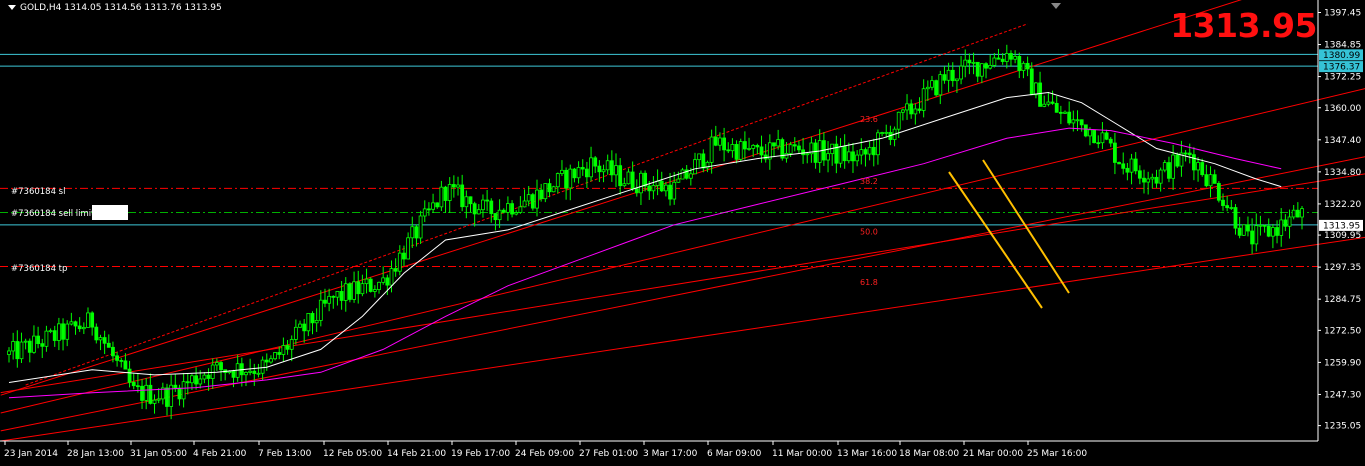 The width and height of the screenshot is (1365, 466). What do you see at coordinates (38, 192) in the screenshot?
I see `order-sl-label: #7360184 sl` at bounding box center [38, 192].